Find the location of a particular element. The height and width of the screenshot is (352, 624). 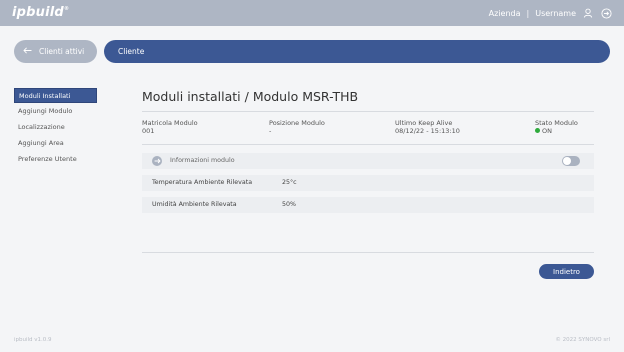

app-logo: ipbuild® is located at coordinates (40, 12).